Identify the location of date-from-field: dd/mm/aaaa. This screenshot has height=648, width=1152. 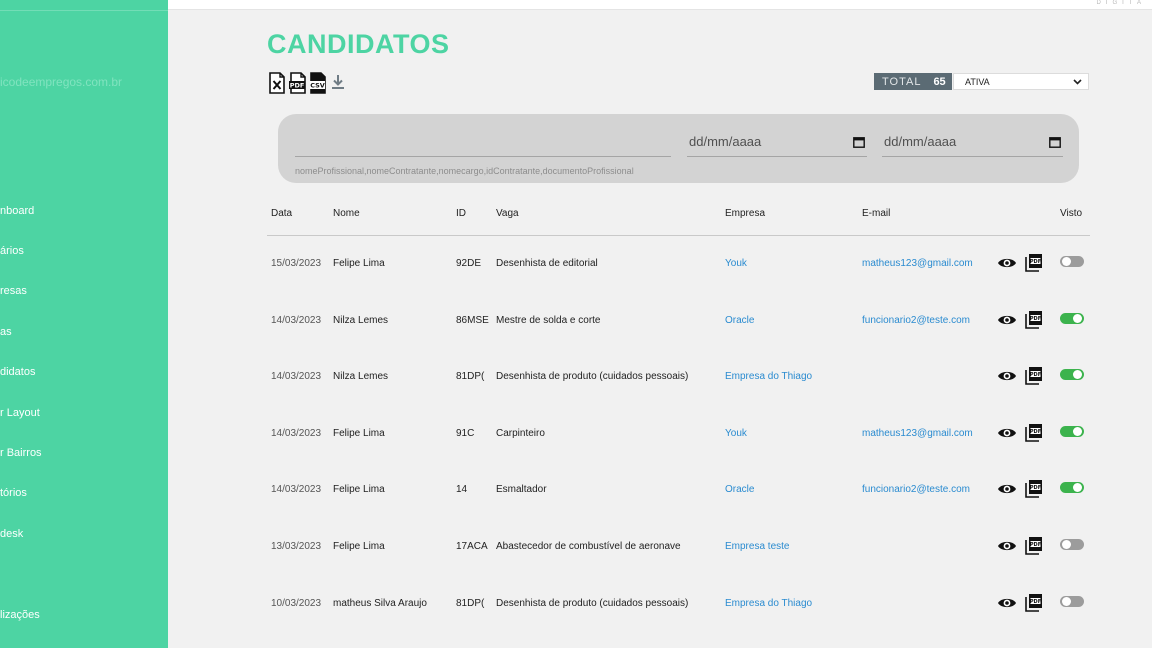
(777, 142).